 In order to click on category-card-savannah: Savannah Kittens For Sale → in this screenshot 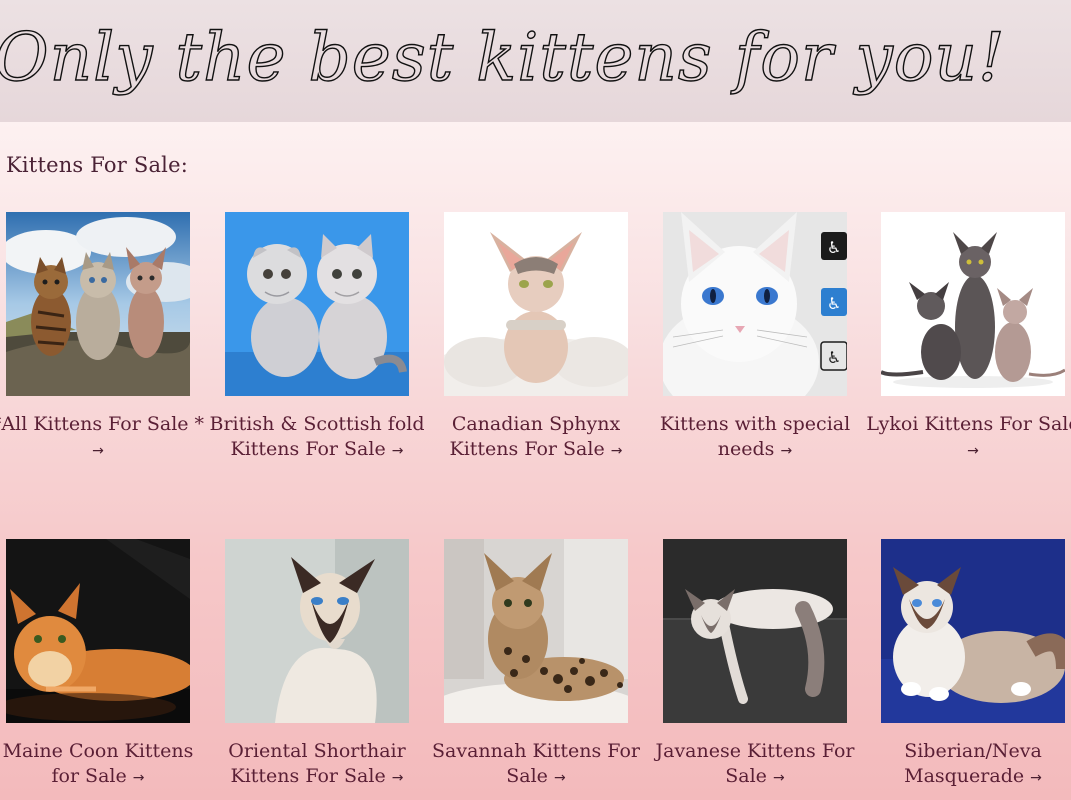, I will do `click(536, 668)`.